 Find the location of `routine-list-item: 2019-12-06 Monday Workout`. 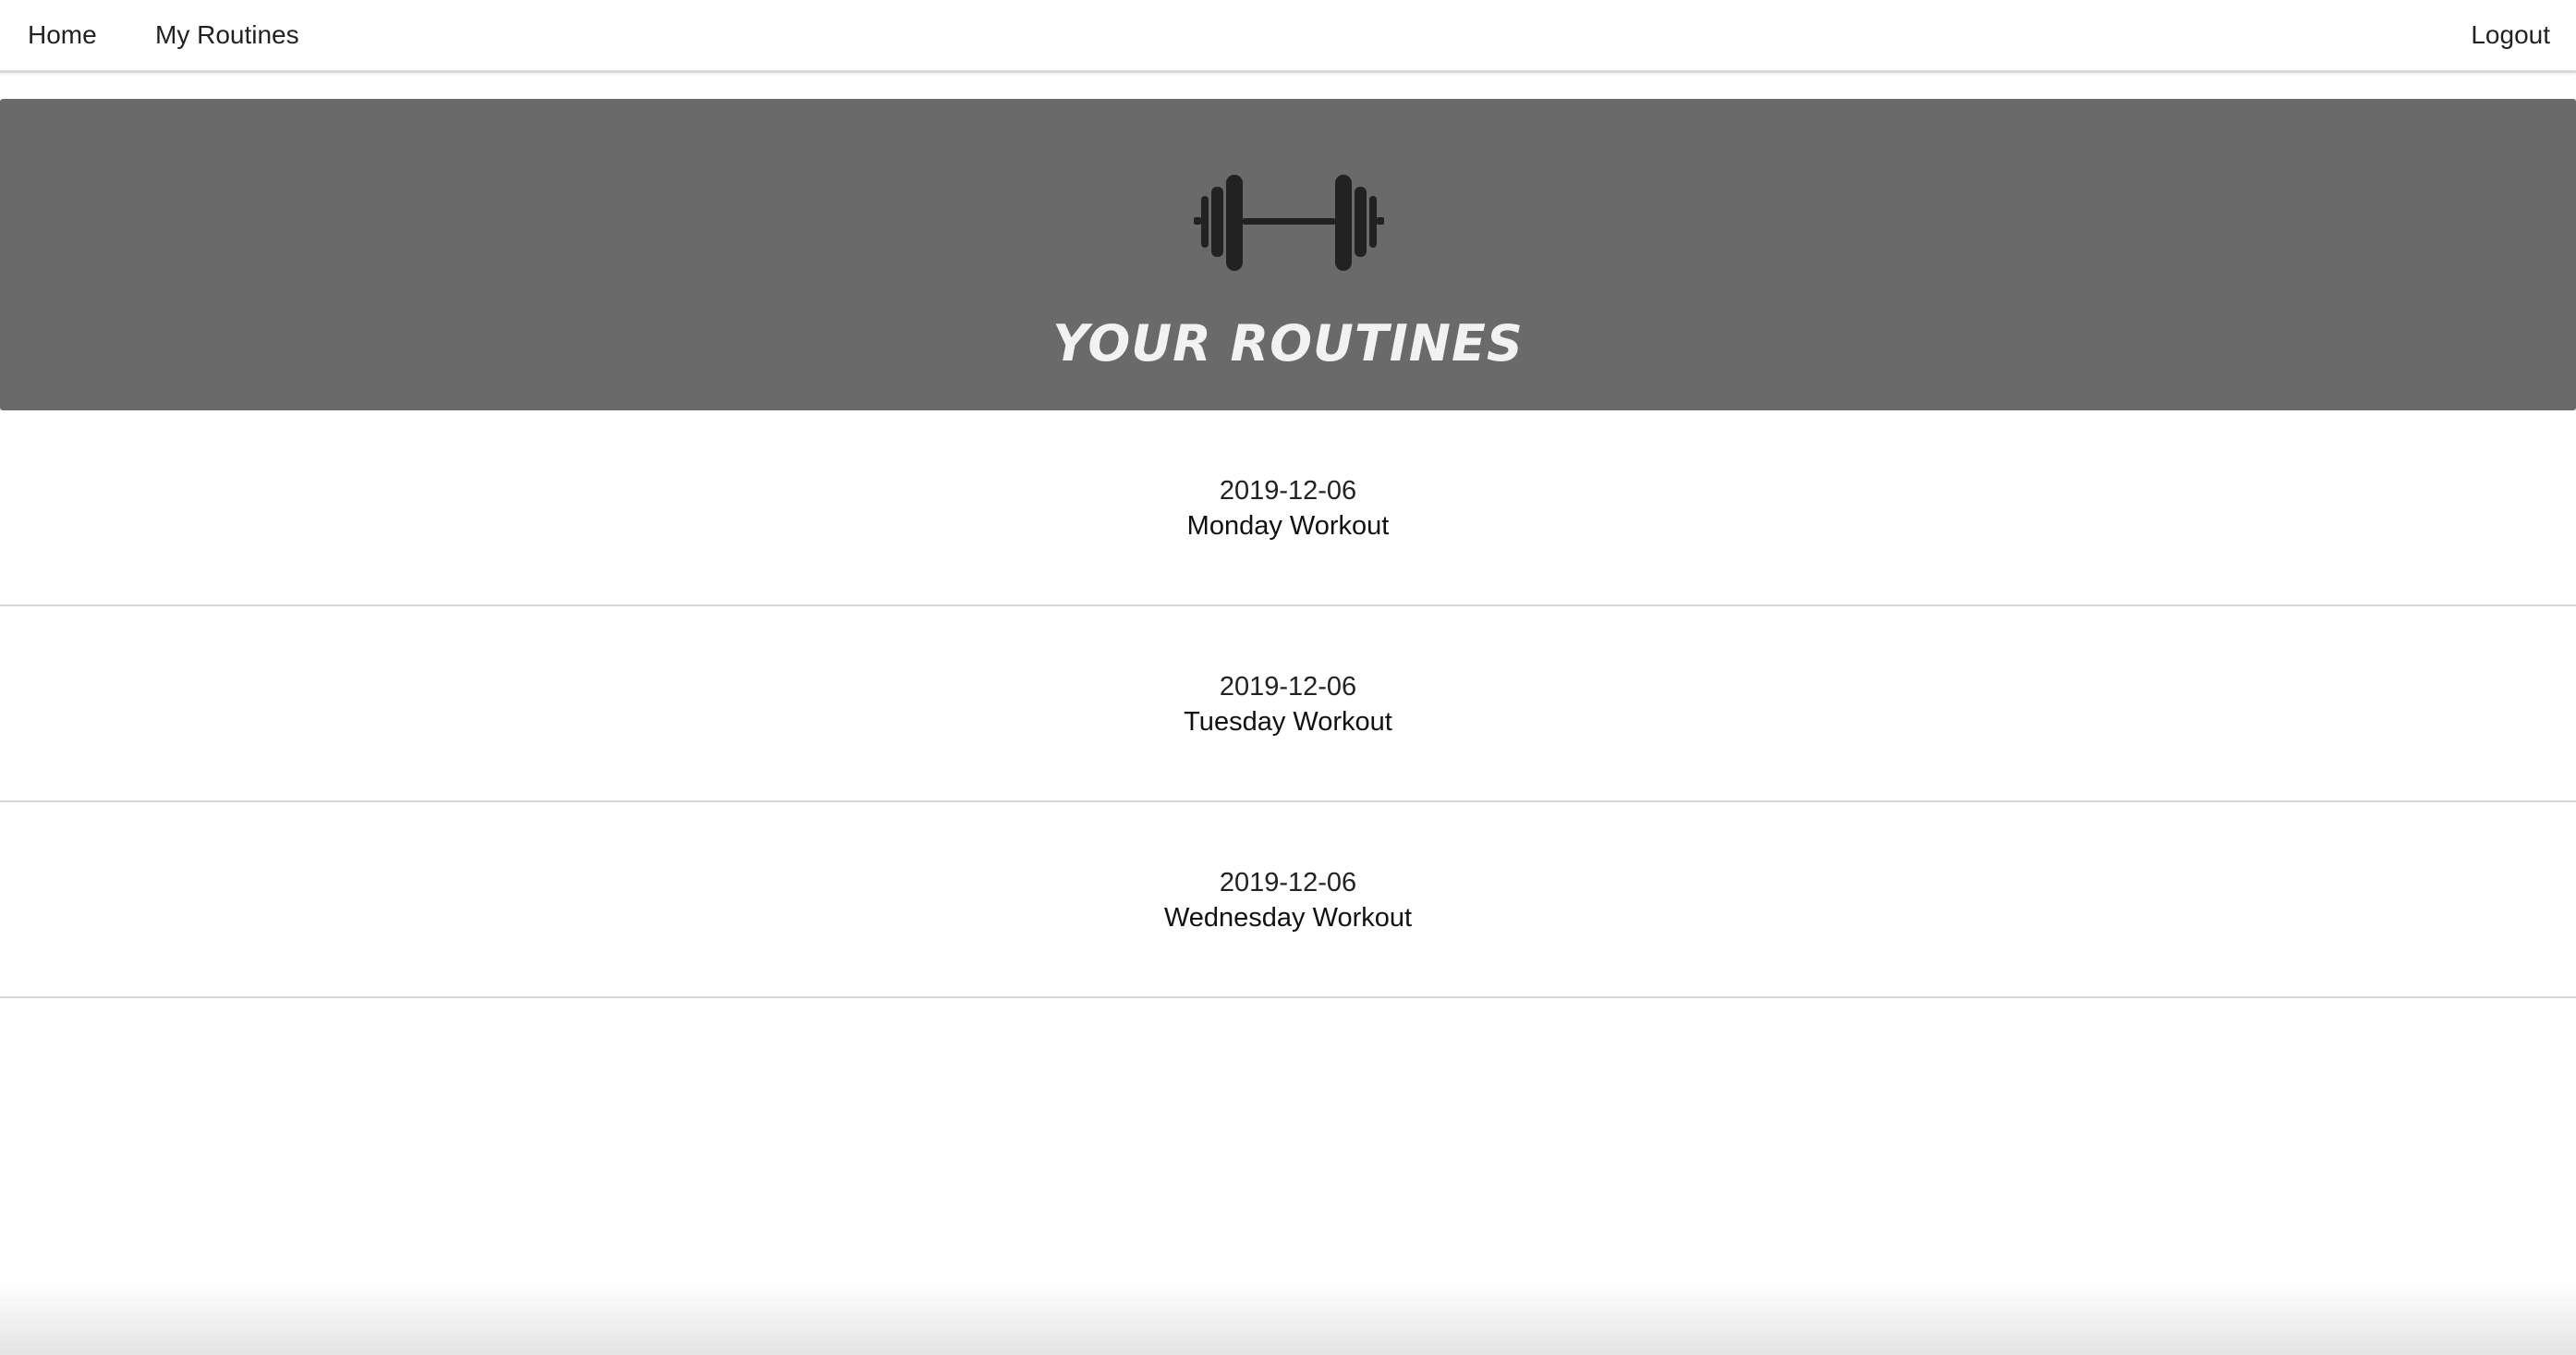

routine-list-item: 2019-12-06 Monday Workout is located at coordinates (1288, 508).